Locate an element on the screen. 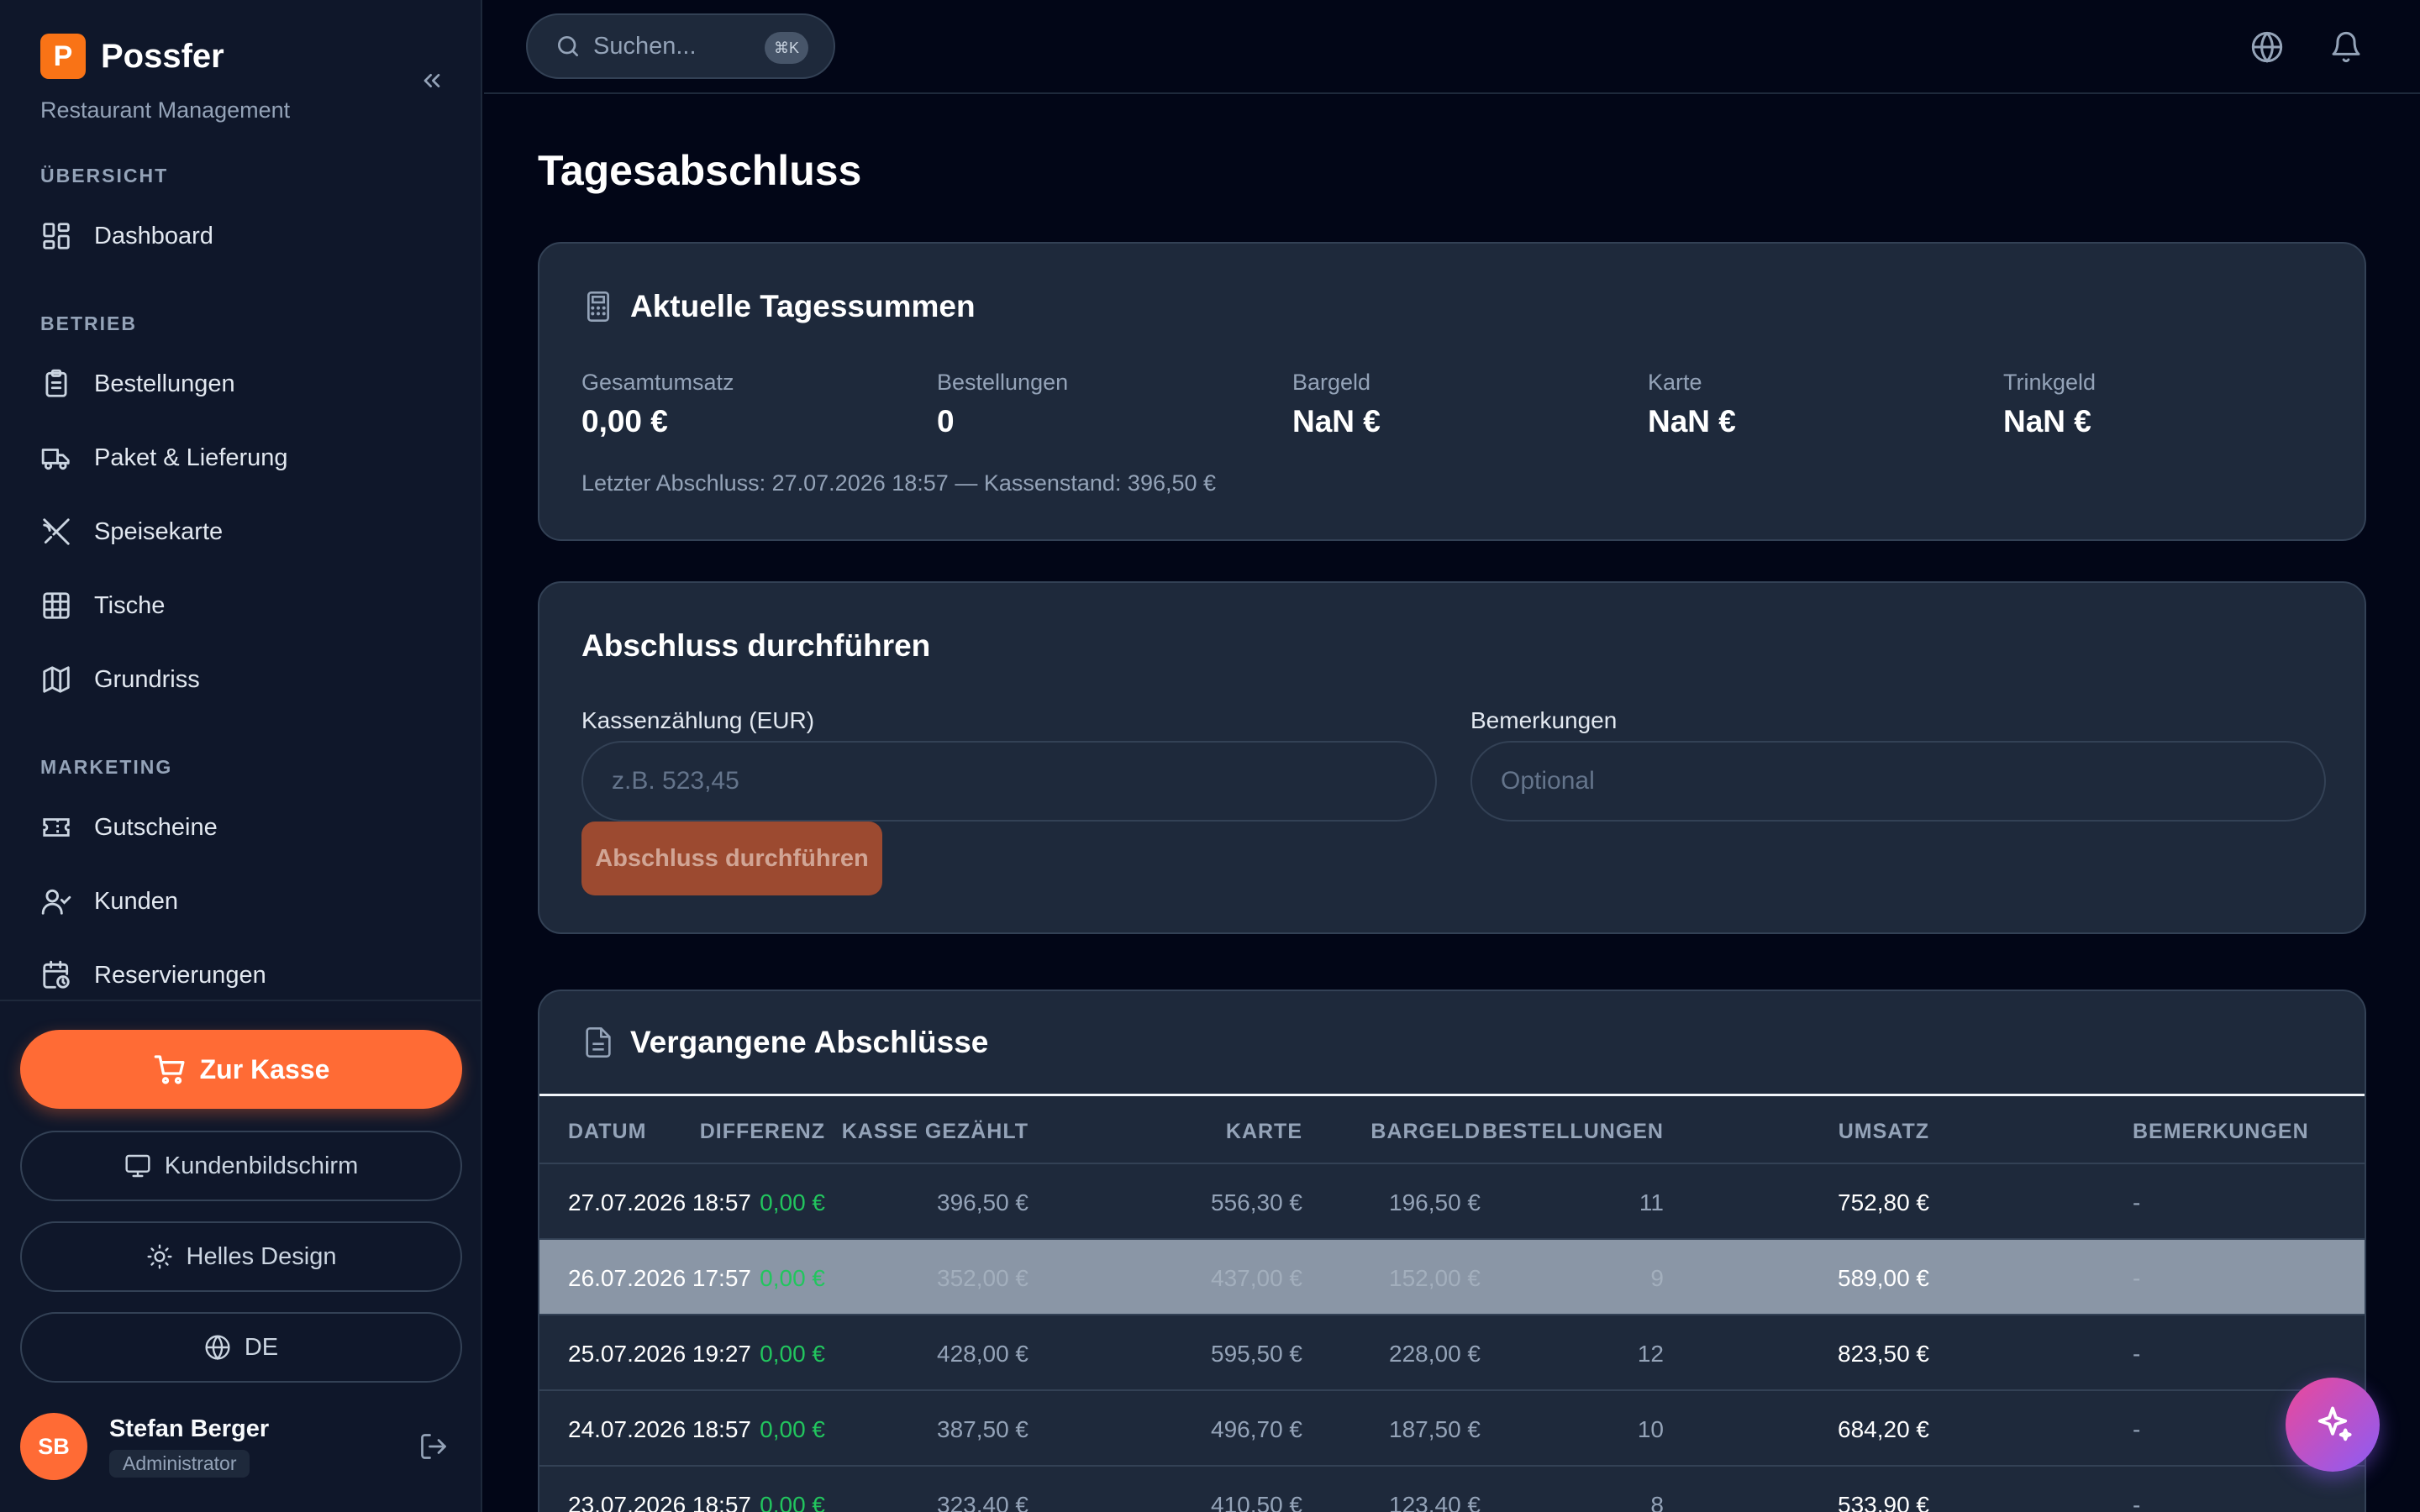 The height and width of the screenshot is (1512, 2420). table-cell-cash: 228,00 € is located at coordinates (1435, 1354).